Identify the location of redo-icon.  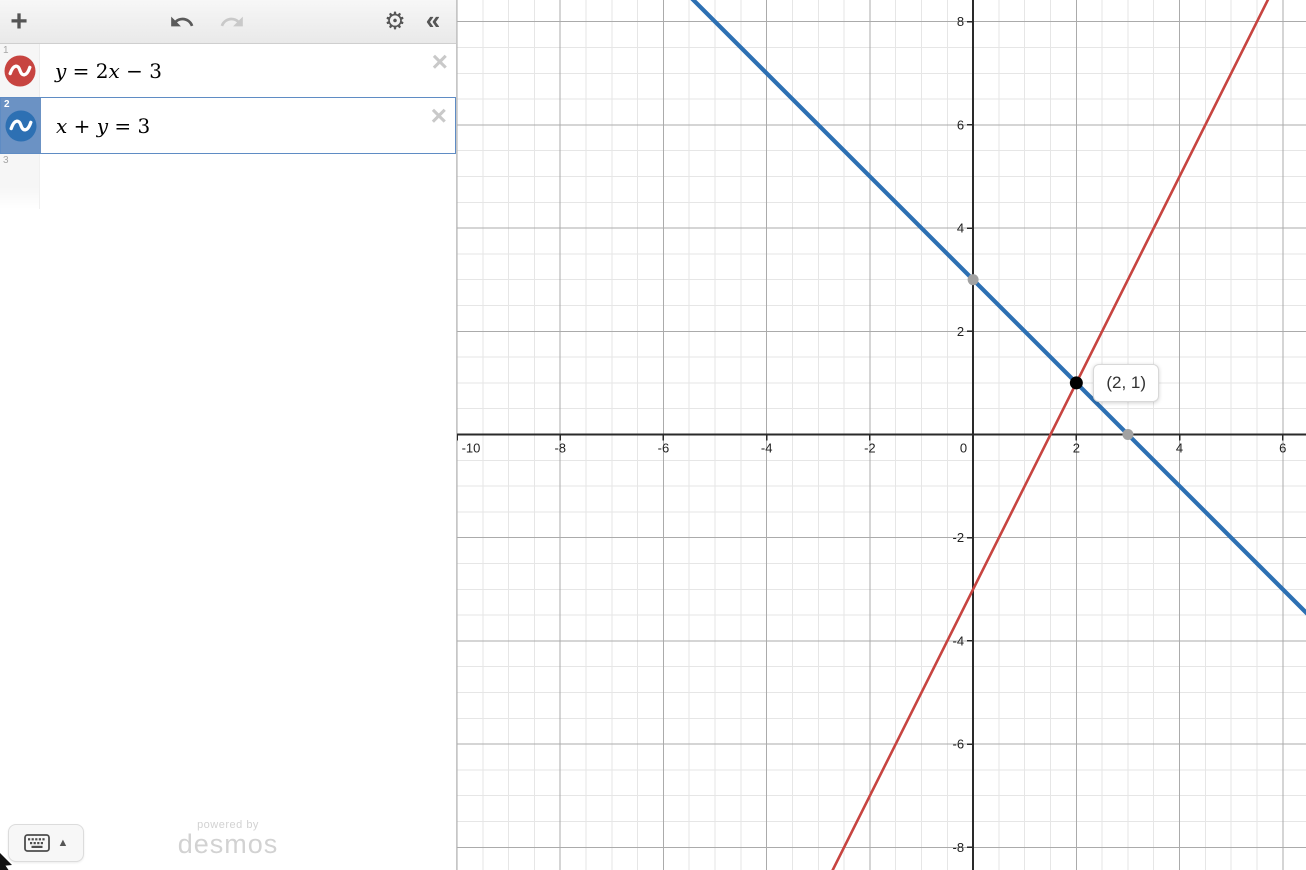
(231, 21).